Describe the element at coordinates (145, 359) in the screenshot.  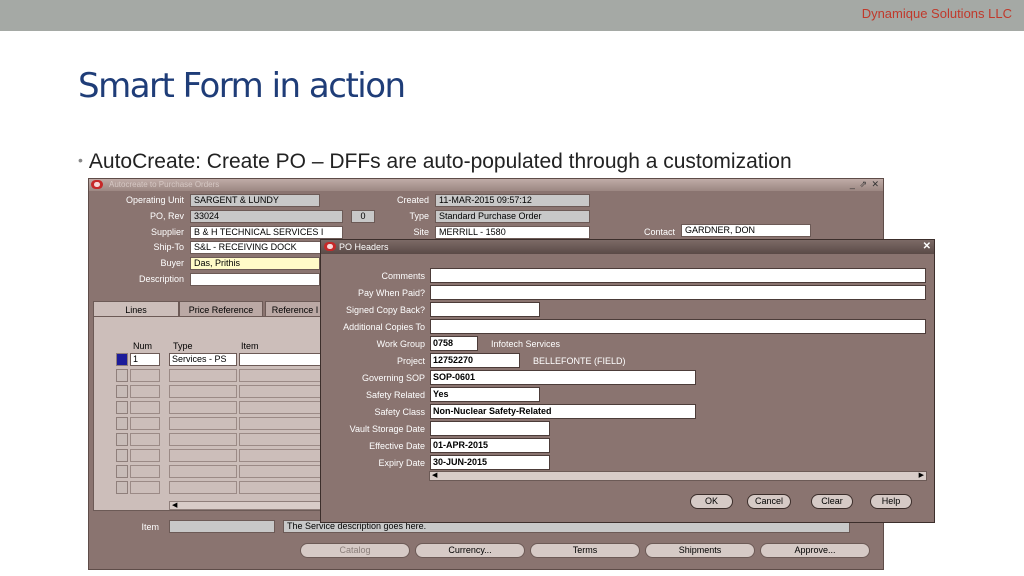
I see `line-num-cell: 1` at that location.